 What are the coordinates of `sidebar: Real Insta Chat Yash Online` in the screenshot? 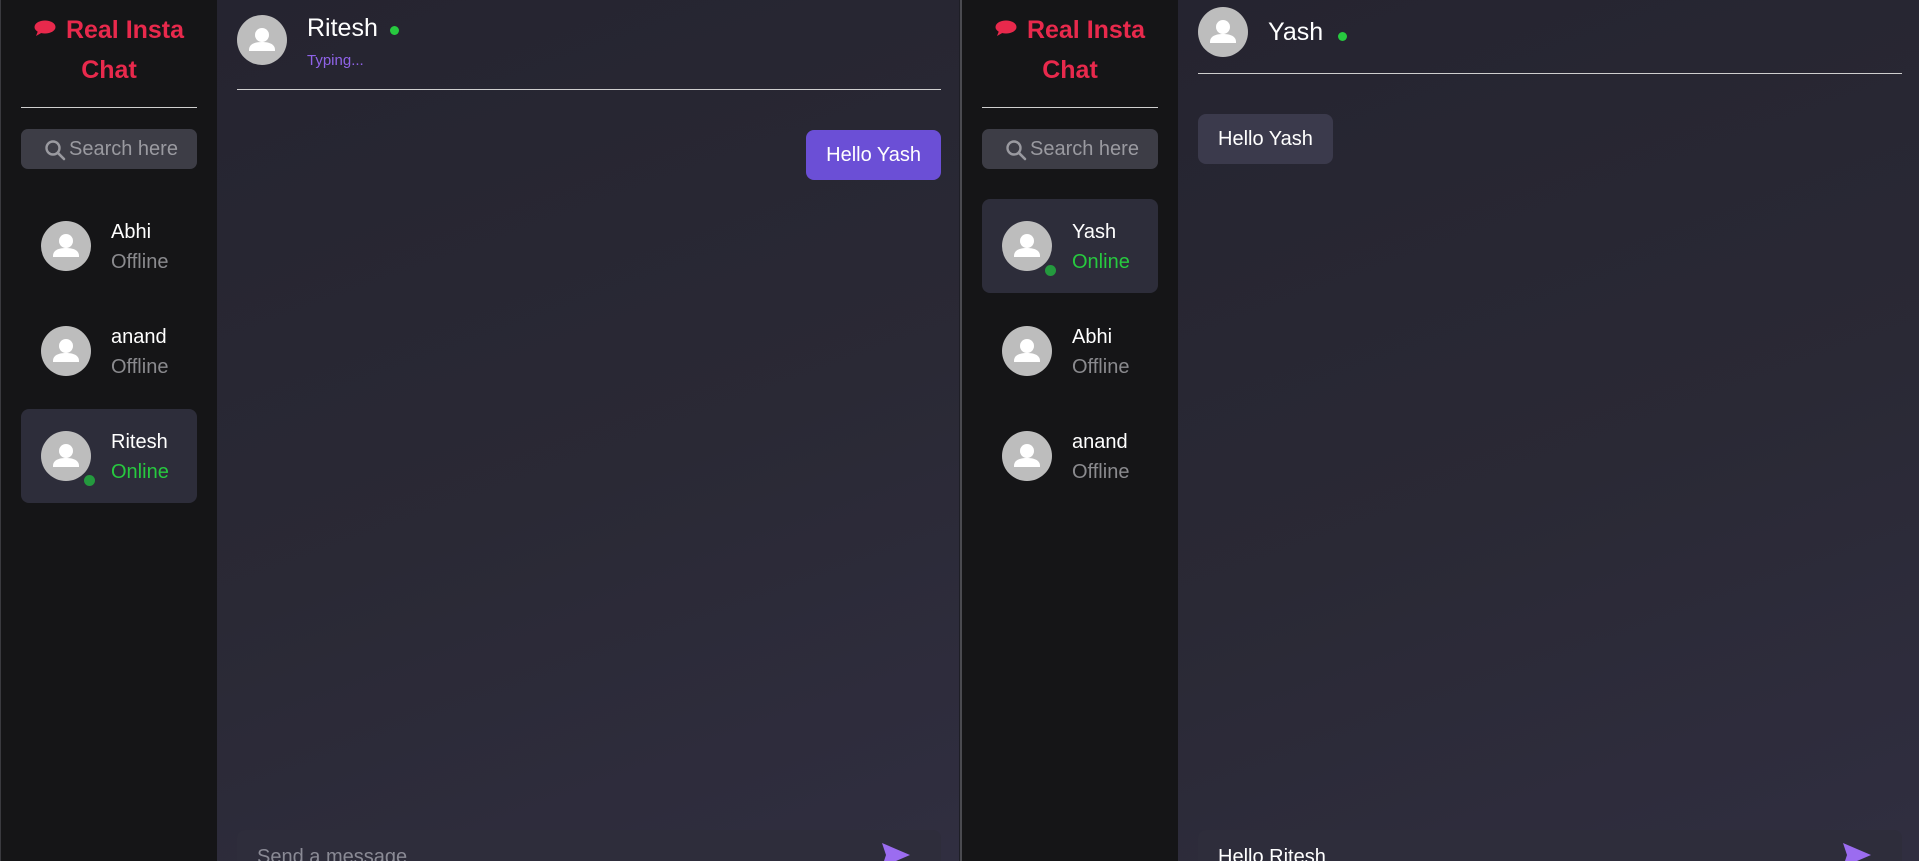 It's located at (1070, 430).